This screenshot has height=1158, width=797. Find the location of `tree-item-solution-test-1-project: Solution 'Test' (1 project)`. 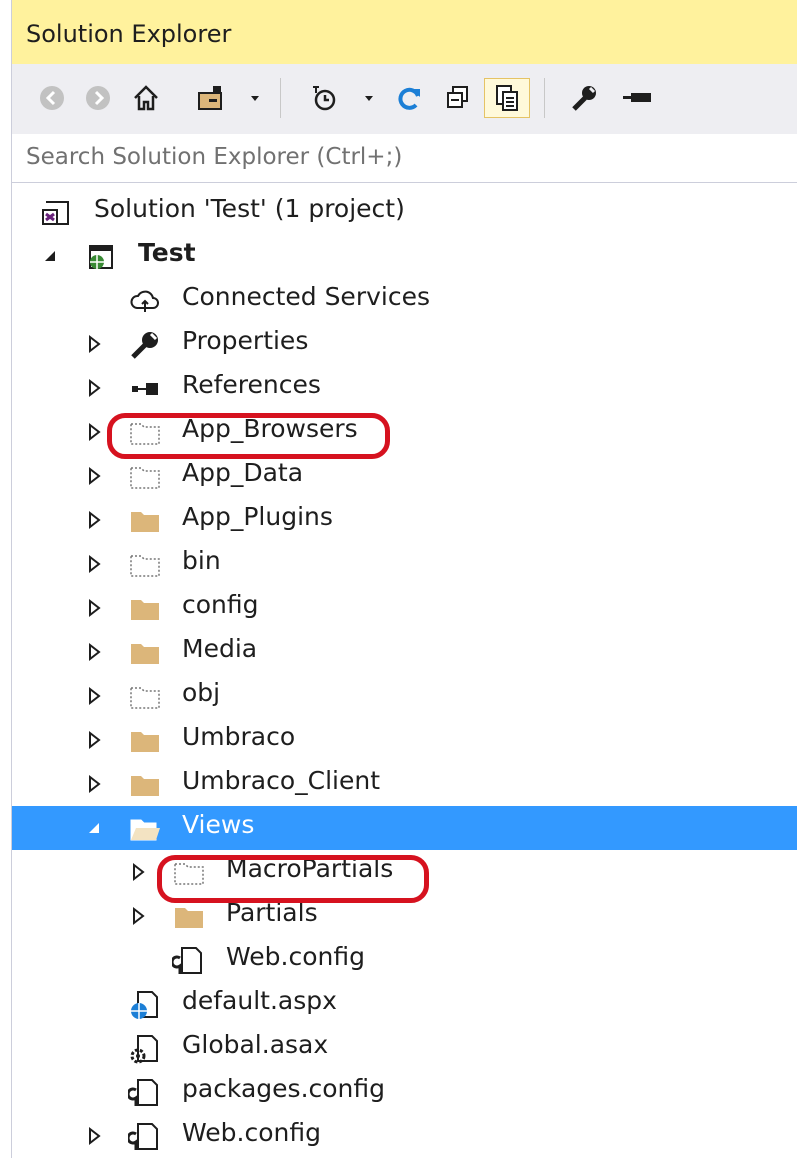

tree-item-solution-test-1-project: Solution 'Test' (1 project) is located at coordinates (404, 212).